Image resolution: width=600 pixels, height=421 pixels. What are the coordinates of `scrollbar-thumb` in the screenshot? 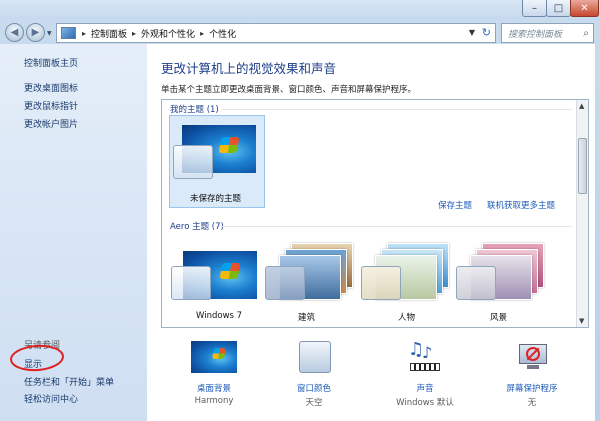 It's located at (582, 166).